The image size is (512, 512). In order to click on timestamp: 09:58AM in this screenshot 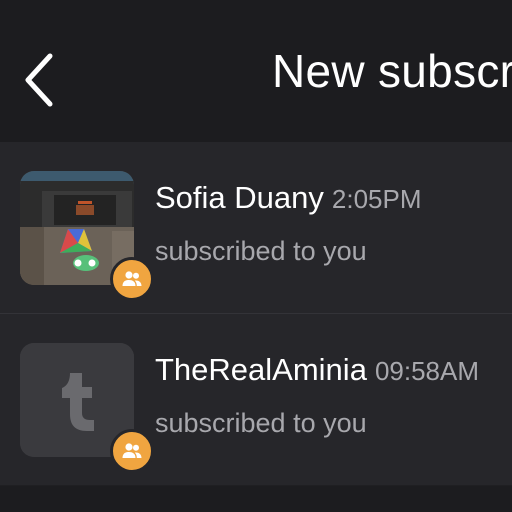, I will do `click(427, 371)`.